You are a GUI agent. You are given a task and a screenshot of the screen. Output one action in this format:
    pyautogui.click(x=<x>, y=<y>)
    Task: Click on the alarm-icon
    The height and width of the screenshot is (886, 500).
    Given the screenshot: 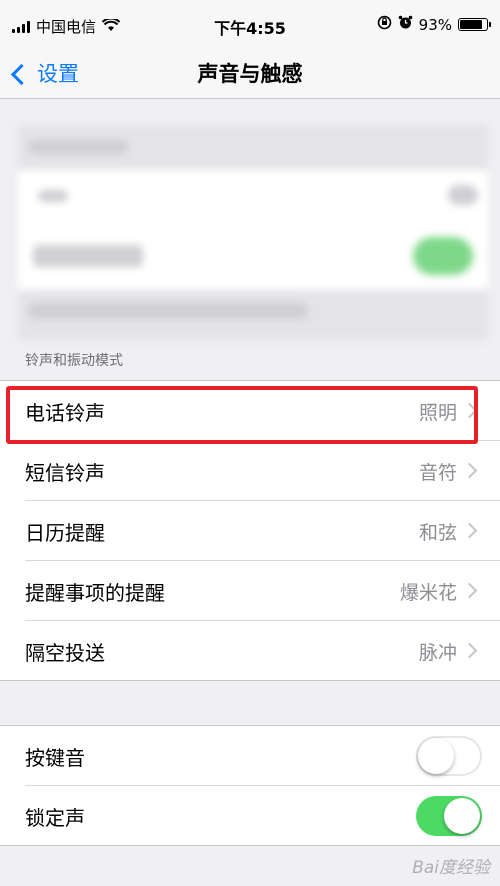 What is the action you would take?
    pyautogui.click(x=405, y=24)
    